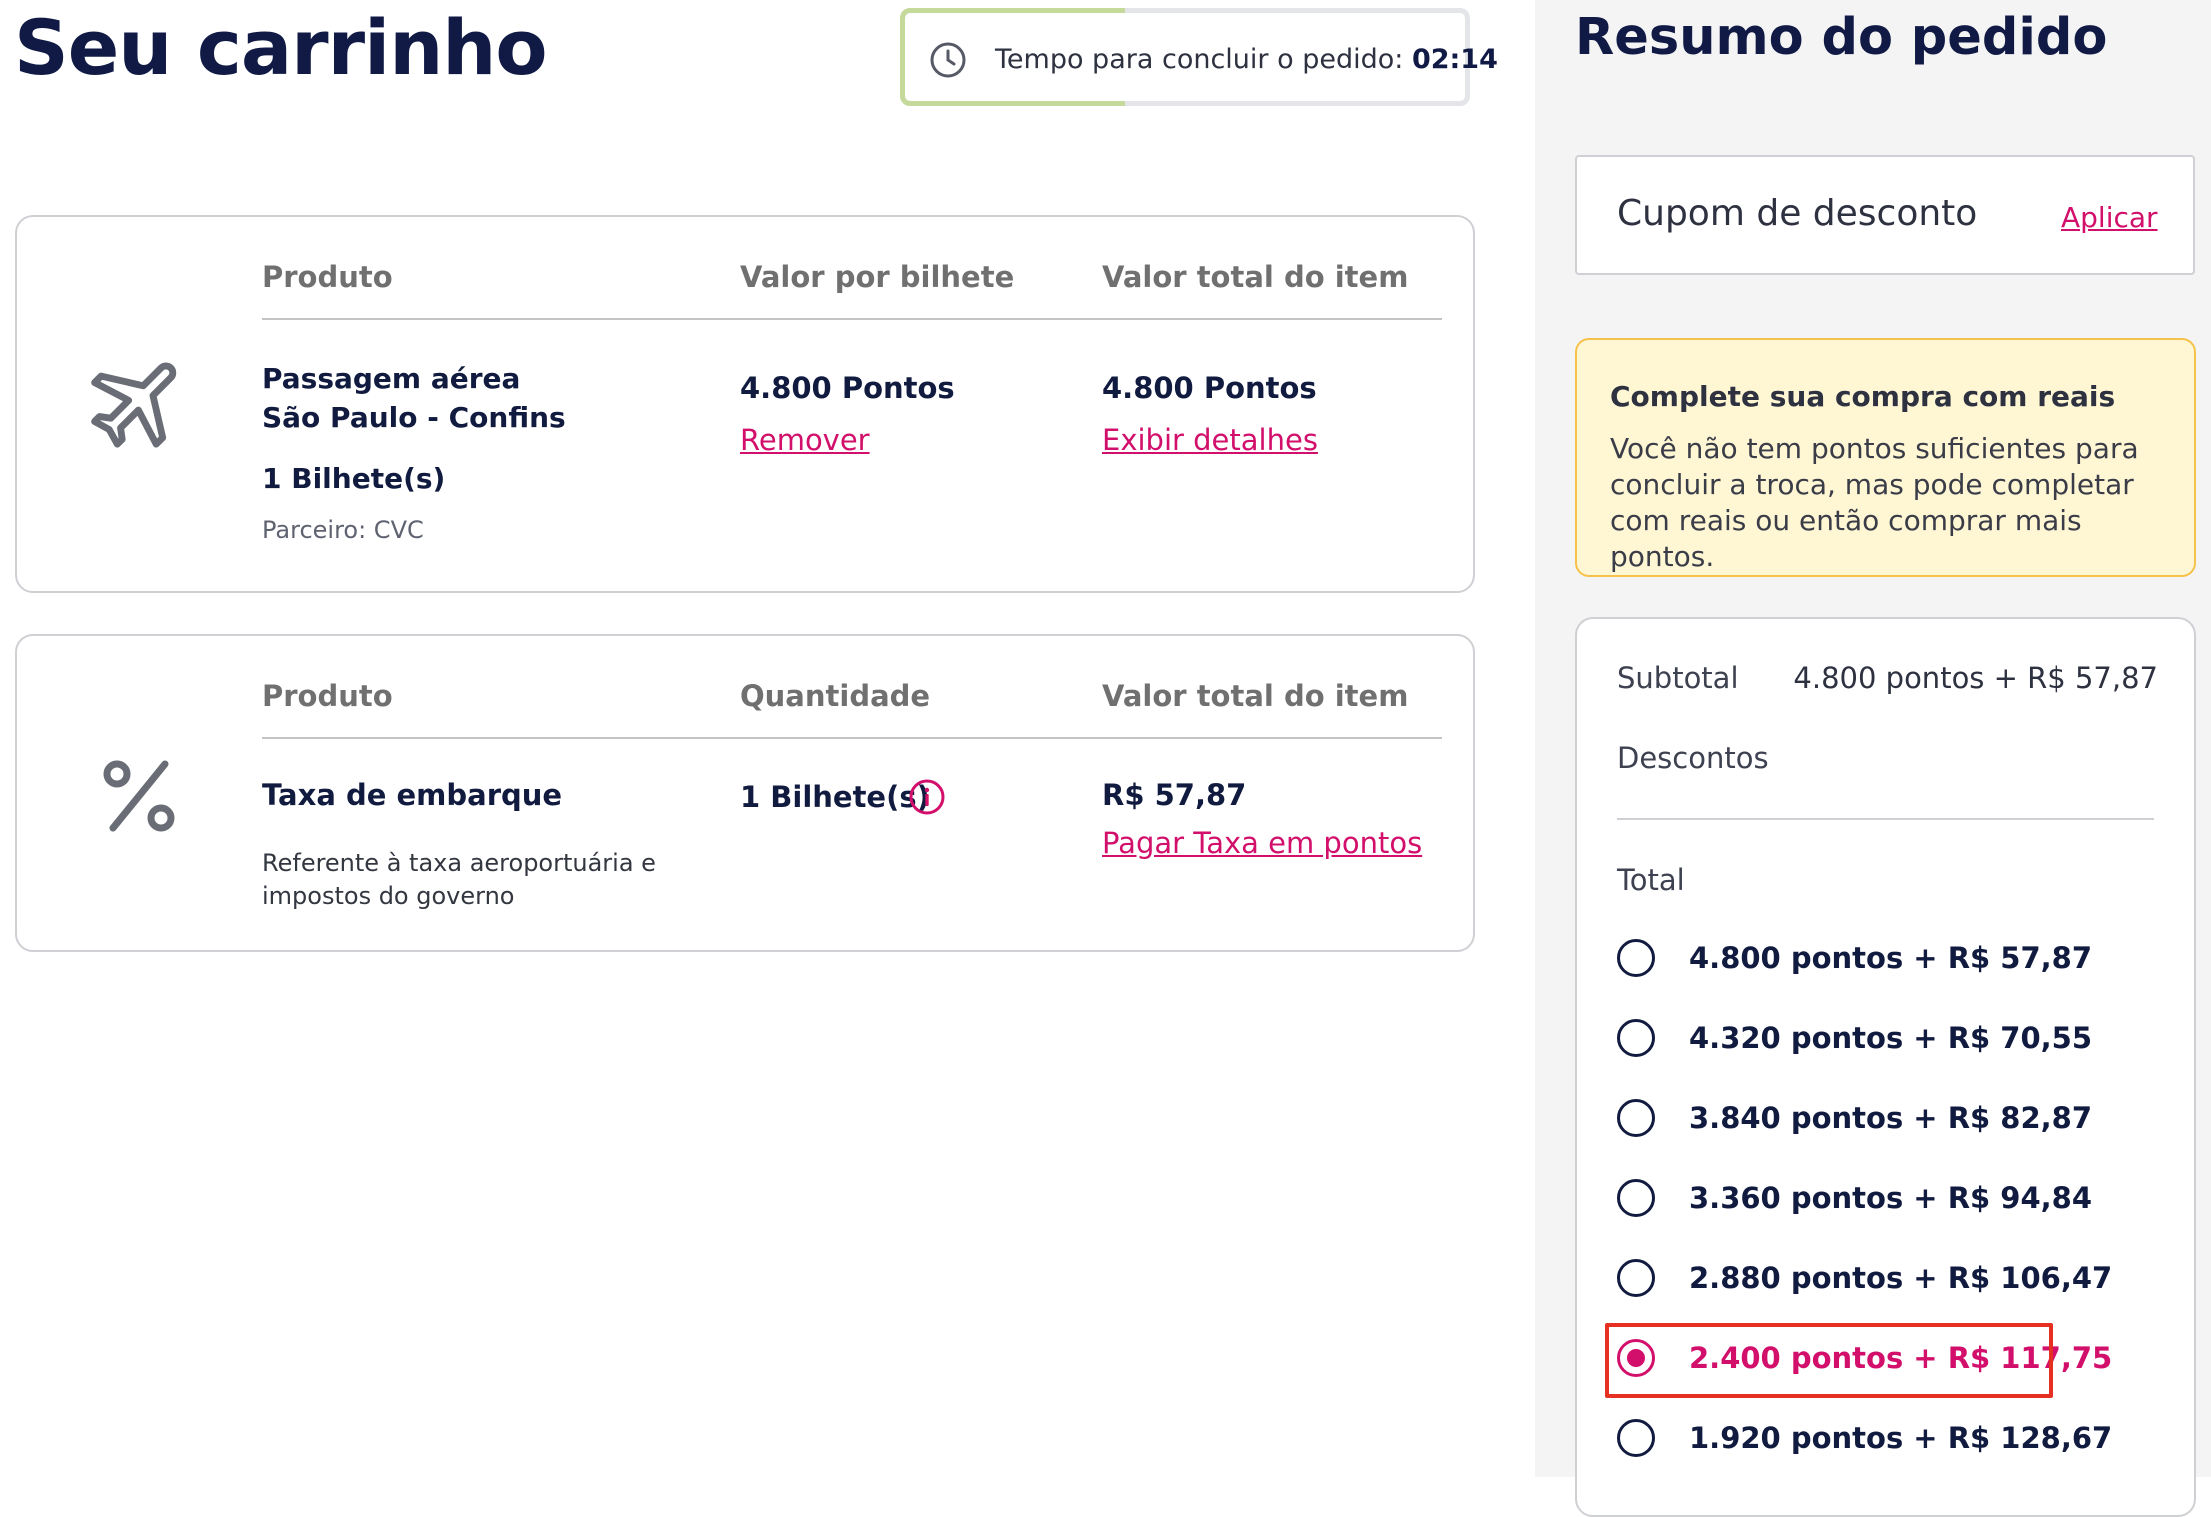  I want to click on payment-option: 1.920 pontos + R$ 128,67, so click(1887, 1441).